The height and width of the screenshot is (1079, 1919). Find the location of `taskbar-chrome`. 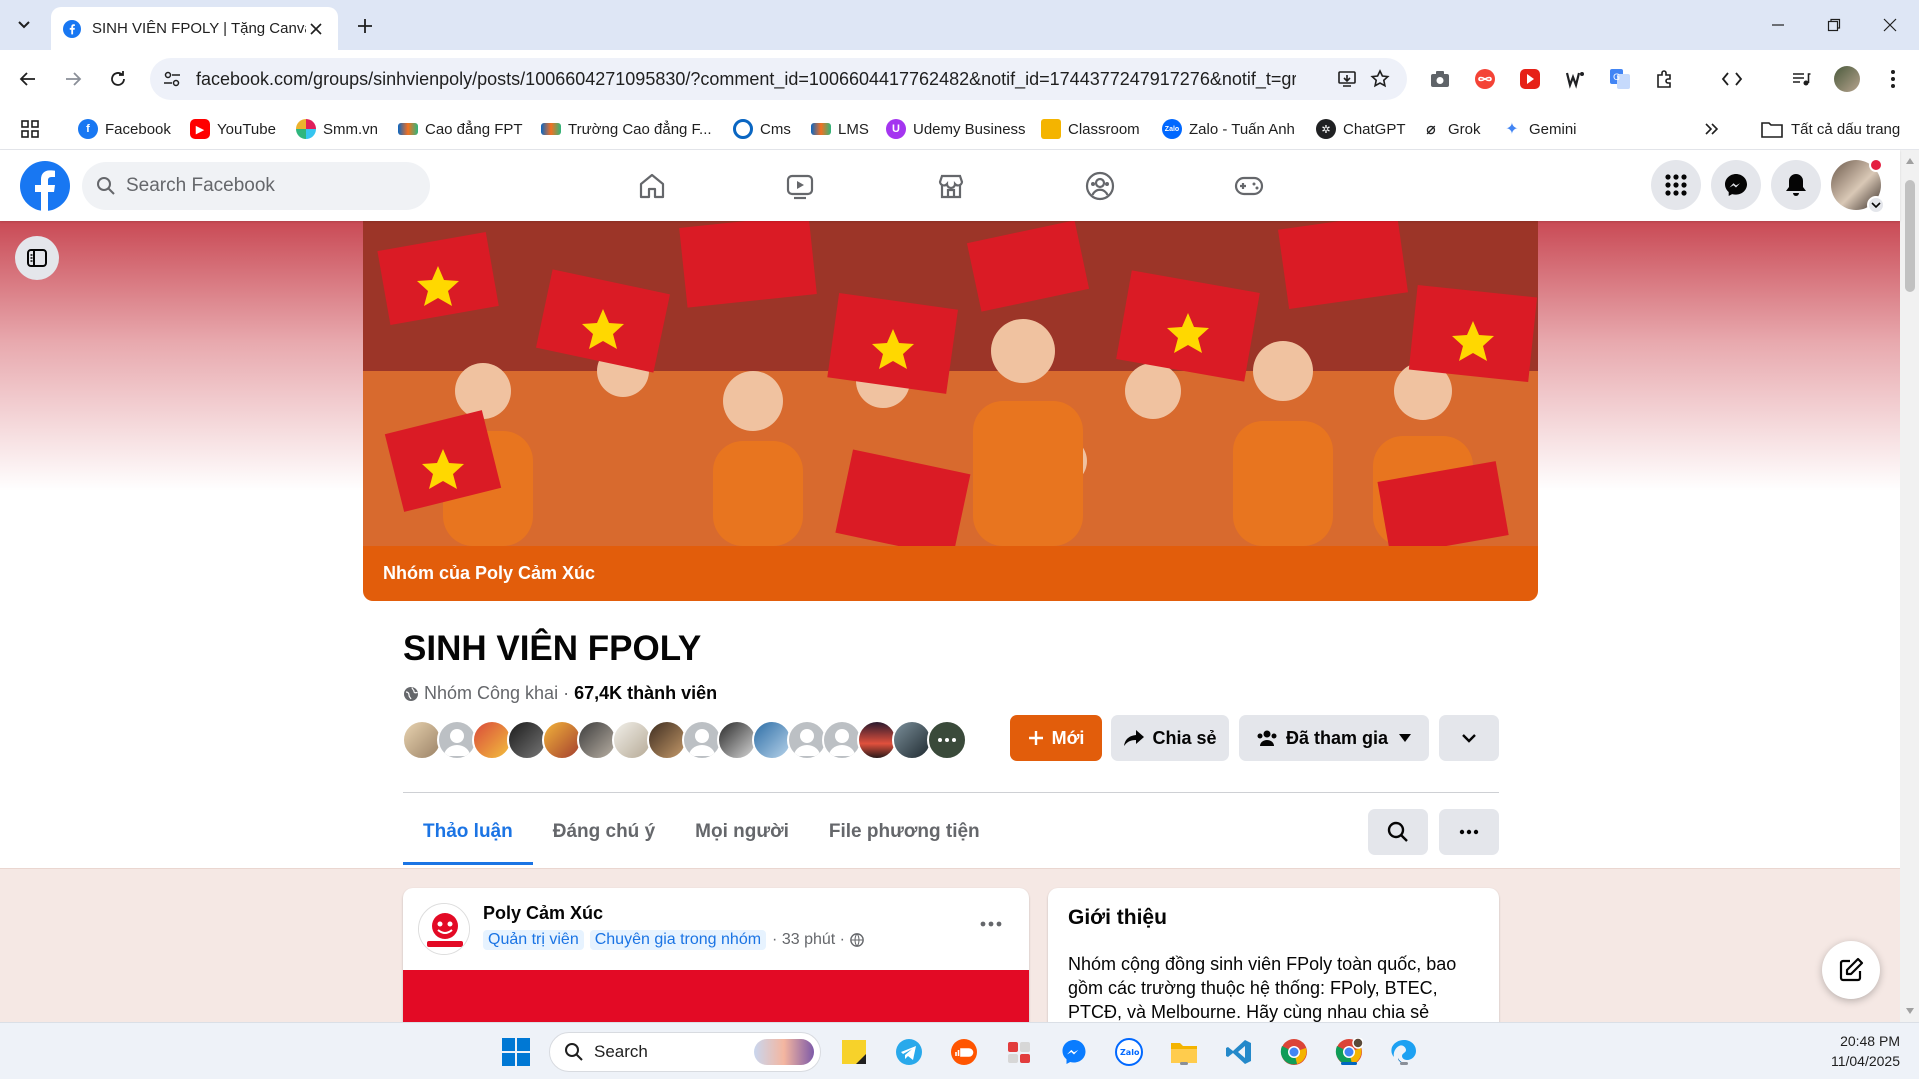

taskbar-chrome is located at coordinates (1294, 1052).